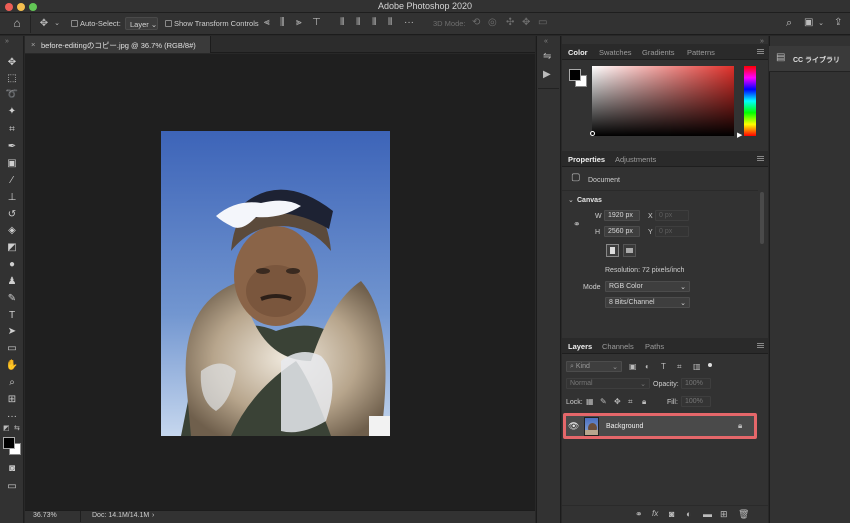 The width and height of the screenshot is (850, 523). Describe the element at coordinates (12, 265) in the screenshot. I see `blur-tool-icon: ●` at that location.